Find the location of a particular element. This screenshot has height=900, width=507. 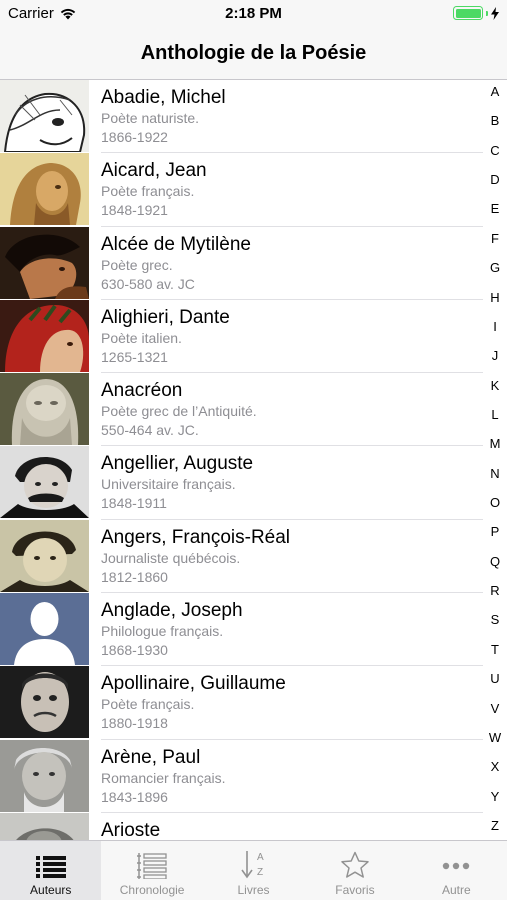

index-letter: O is located at coordinates (495, 503).